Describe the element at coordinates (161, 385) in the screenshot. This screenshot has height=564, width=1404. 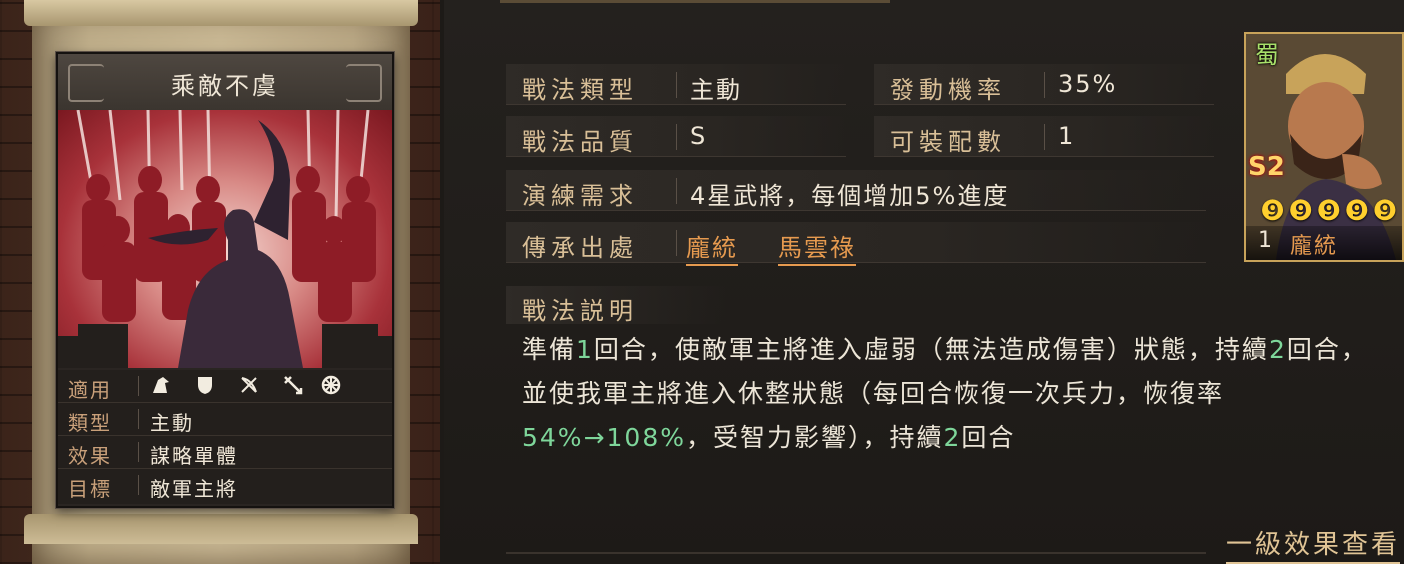
I see `cavalry-icon` at that location.